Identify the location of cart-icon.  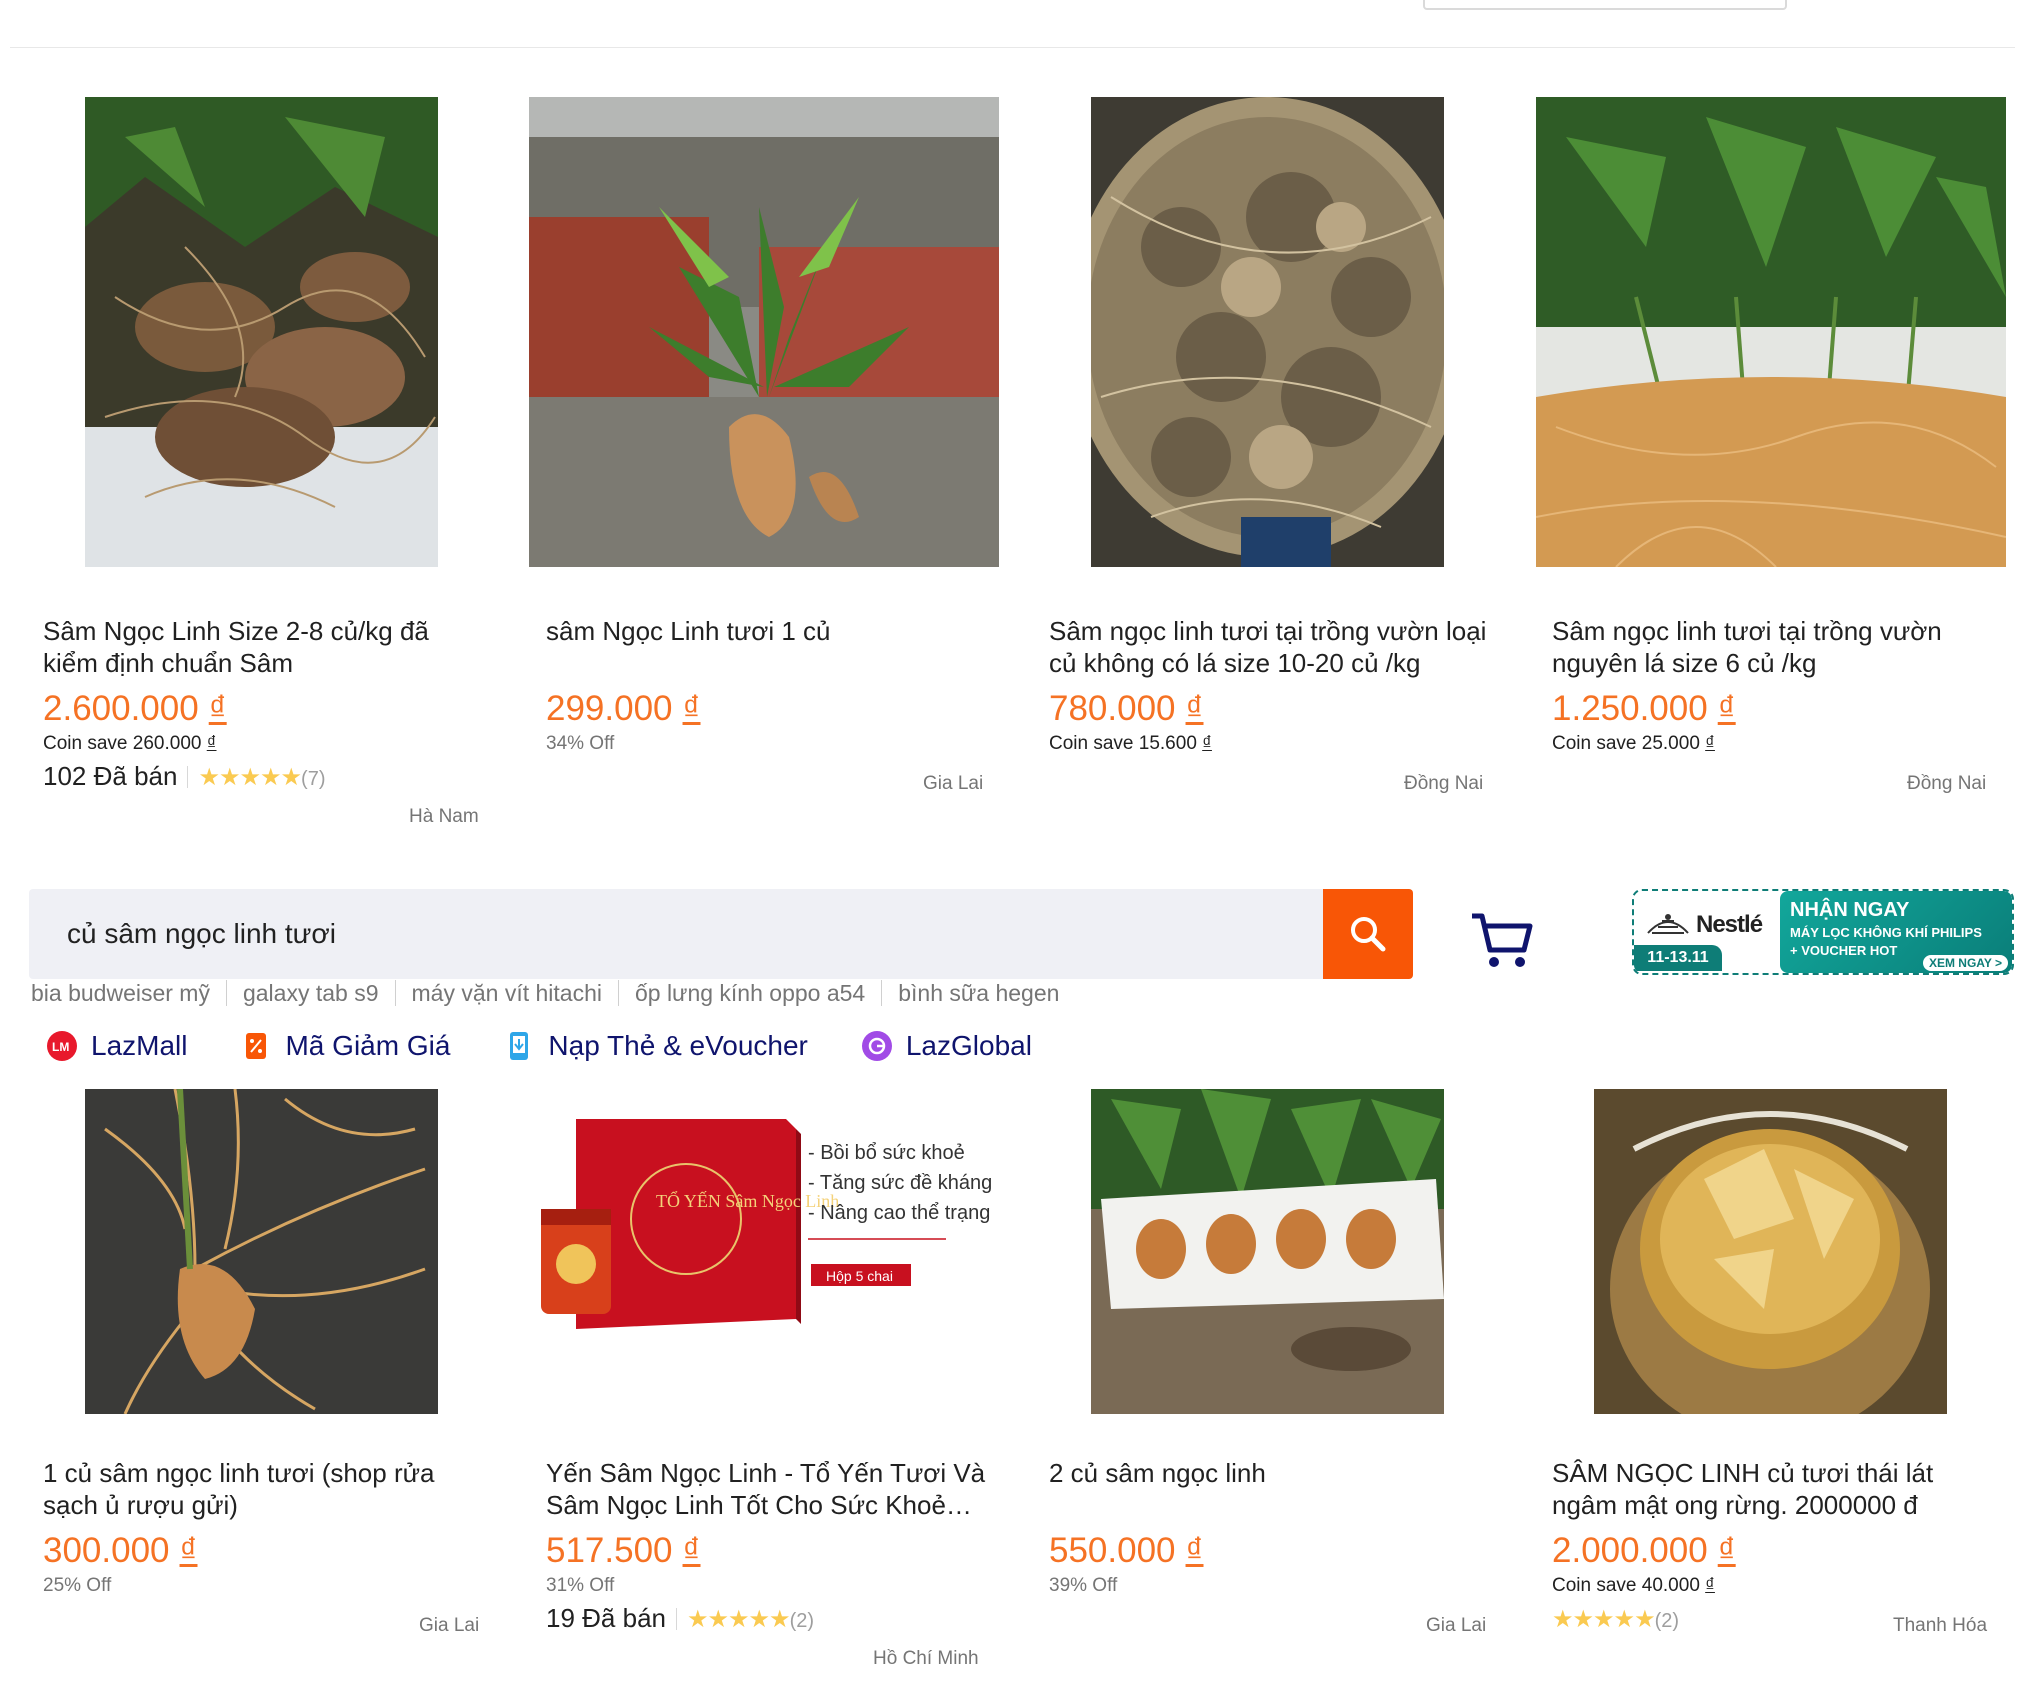
(1502, 942).